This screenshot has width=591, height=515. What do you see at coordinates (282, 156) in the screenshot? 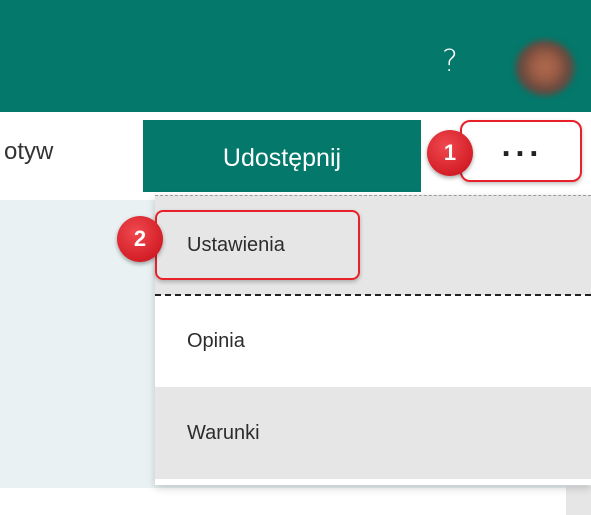
I see `share-button: Udostępnij` at bounding box center [282, 156].